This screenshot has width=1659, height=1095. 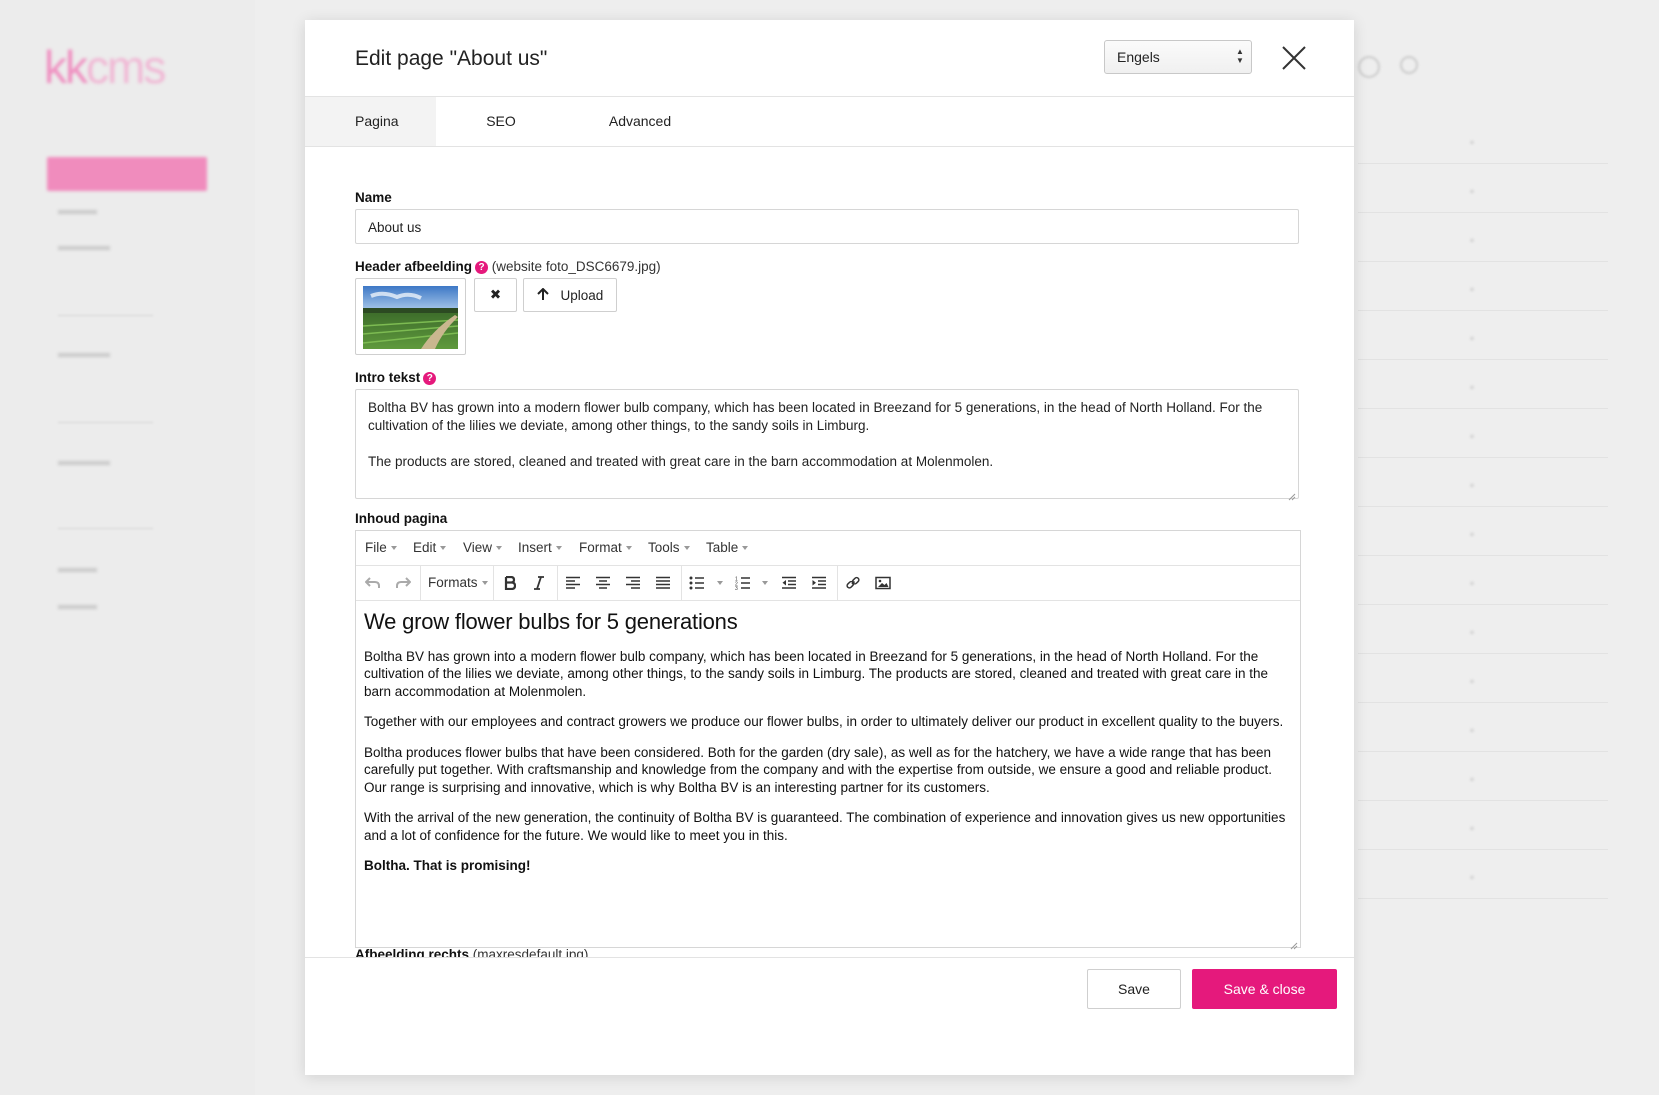 What do you see at coordinates (663, 583) in the screenshot?
I see `align-justify-icon` at bounding box center [663, 583].